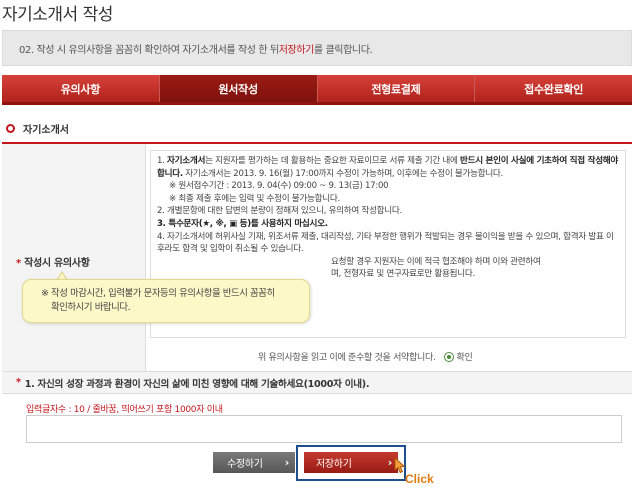 This screenshot has width=634, height=493. I want to click on tab-completion-check: 접수완료확인, so click(553, 88).